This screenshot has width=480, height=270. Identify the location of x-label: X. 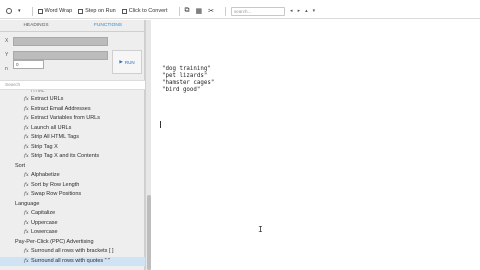
(7, 41).